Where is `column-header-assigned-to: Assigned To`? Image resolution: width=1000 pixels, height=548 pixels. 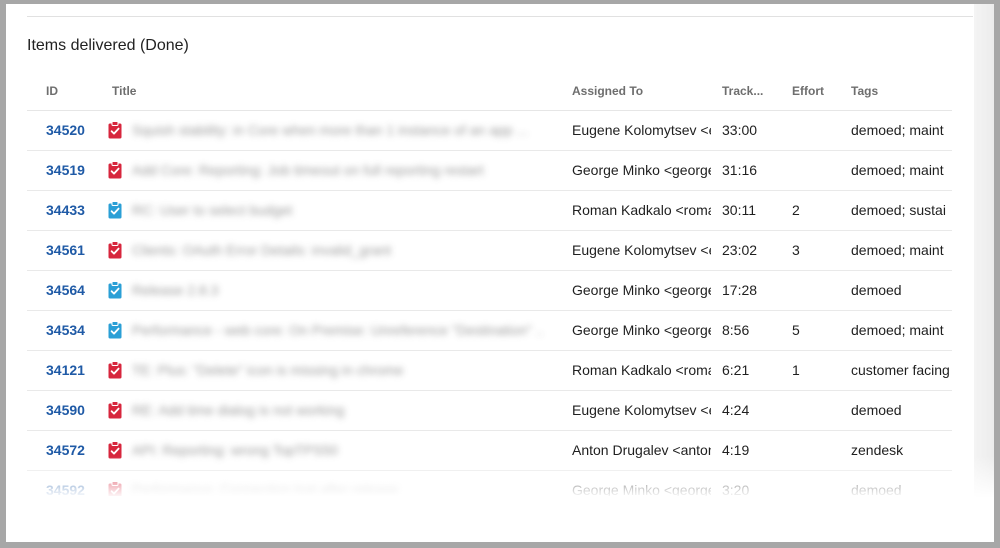 column-header-assigned-to: Assigned To is located at coordinates (607, 91).